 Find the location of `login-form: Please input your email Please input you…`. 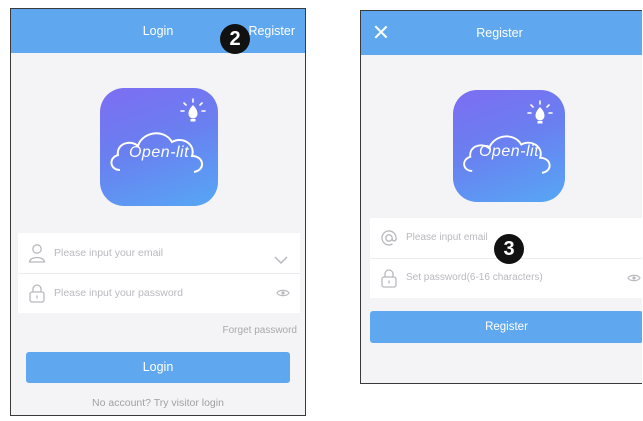

login-form: Please input your email Please input you… is located at coordinates (159, 273).